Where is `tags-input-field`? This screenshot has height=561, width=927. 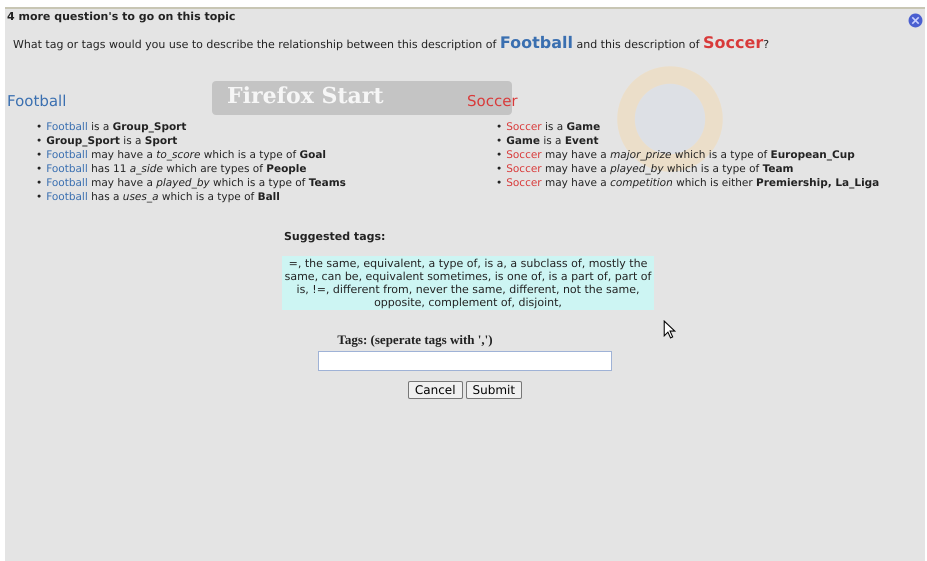 tags-input-field is located at coordinates (465, 361).